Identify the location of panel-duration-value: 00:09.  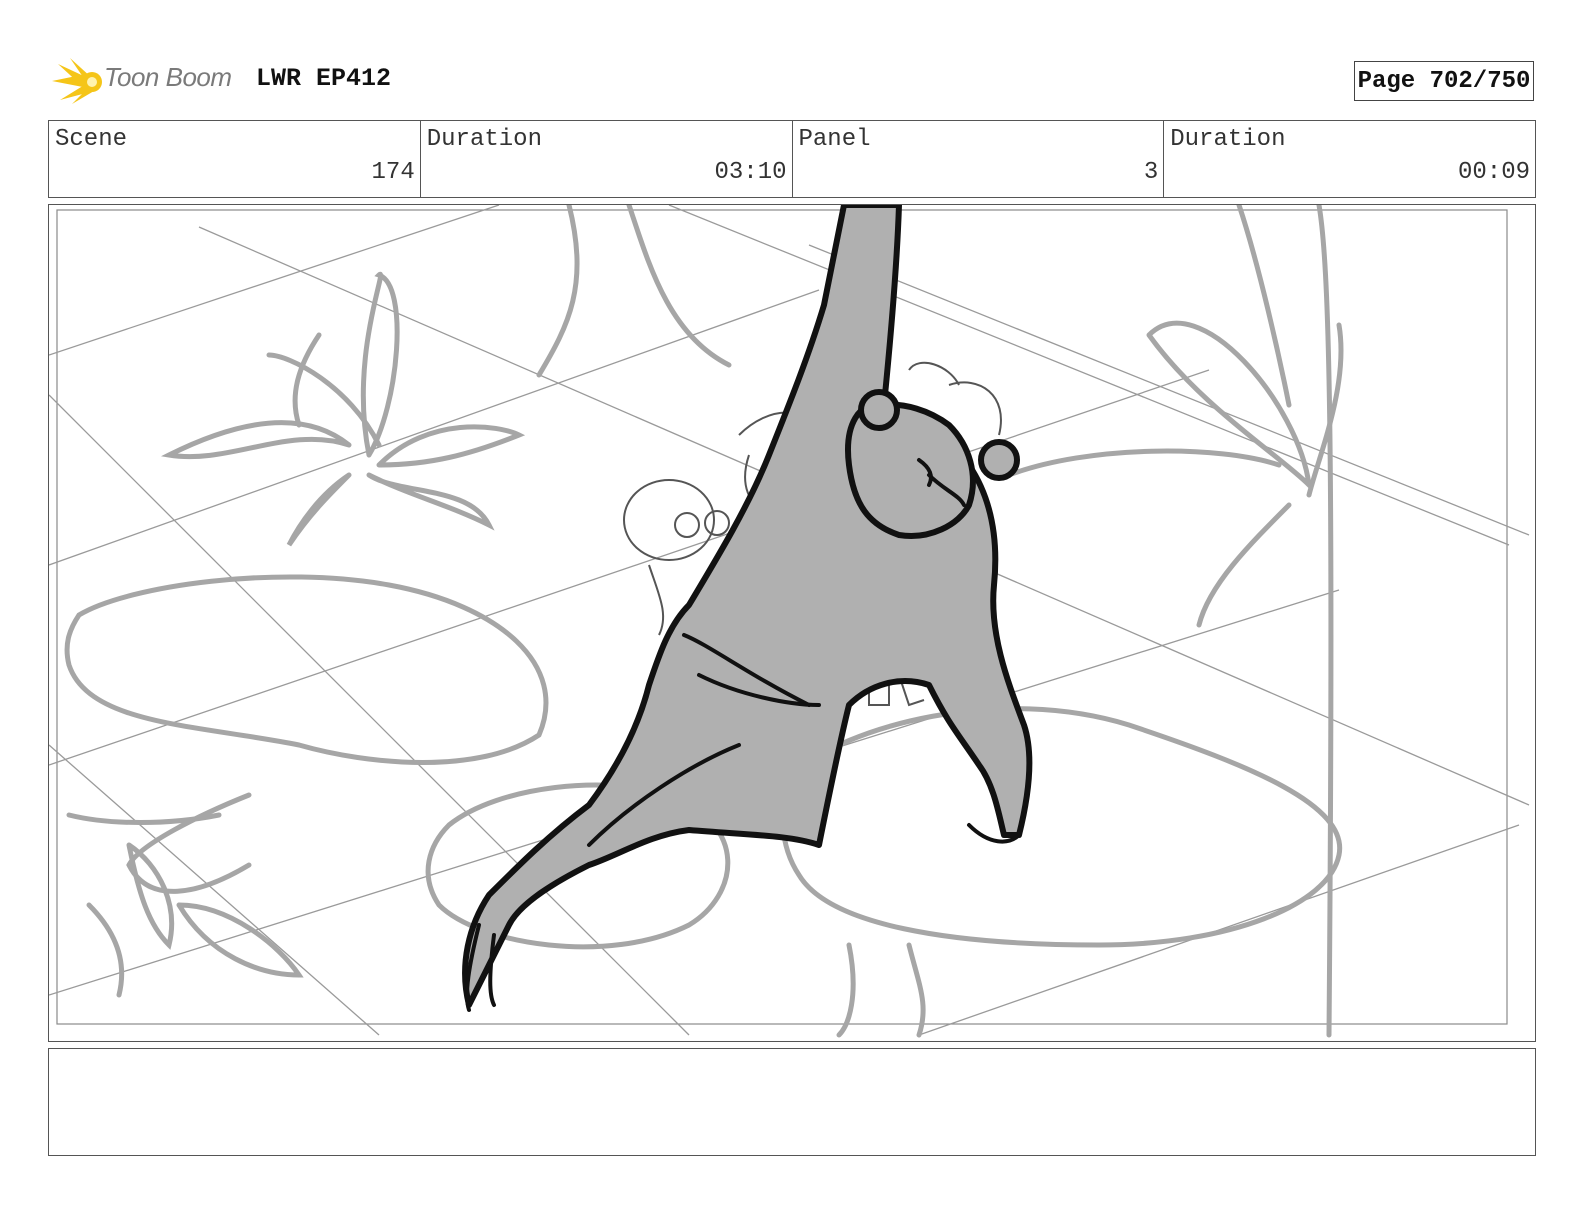
(1493, 172).